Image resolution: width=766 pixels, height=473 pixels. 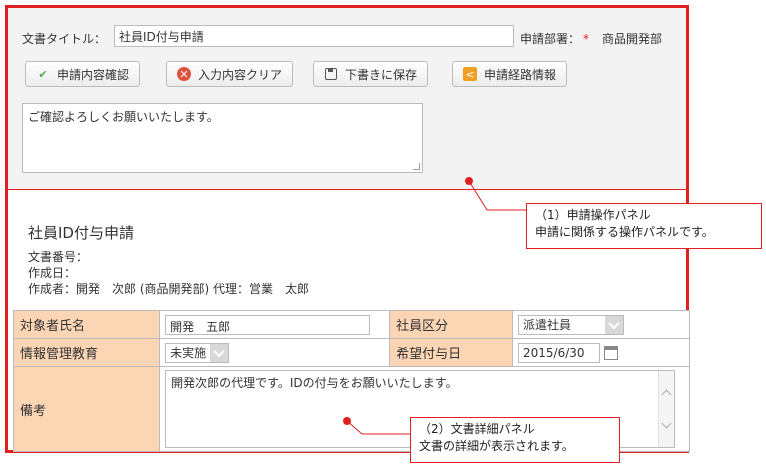 What do you see at coordinates (331, 74) in the screenshot?
I see `save-icon` at bounding box center [331, 74].